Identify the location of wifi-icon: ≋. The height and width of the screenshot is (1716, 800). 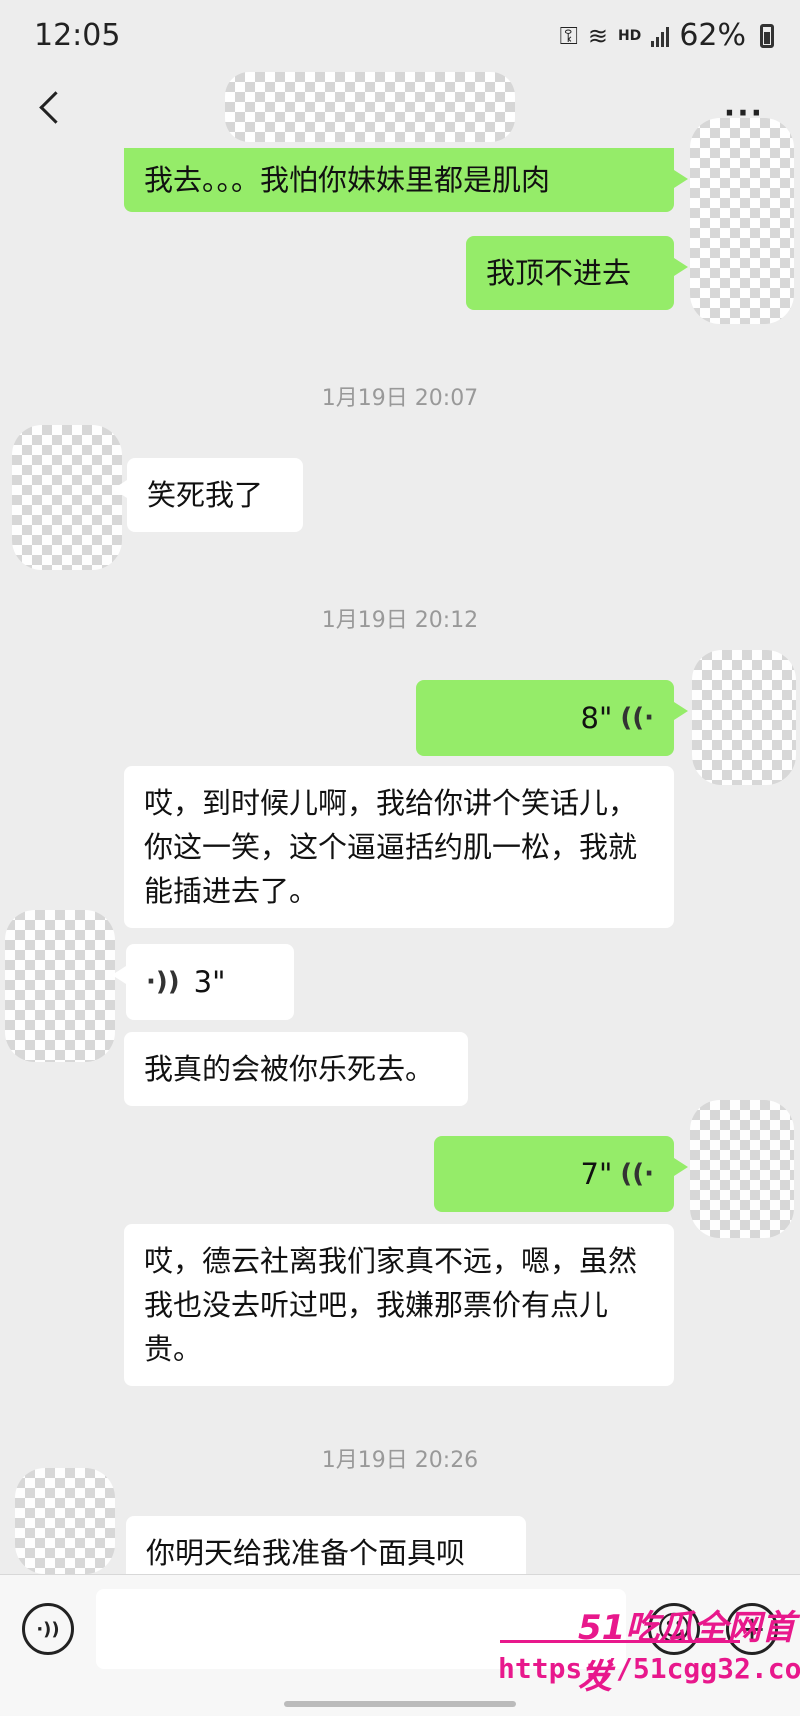
(597, 35).